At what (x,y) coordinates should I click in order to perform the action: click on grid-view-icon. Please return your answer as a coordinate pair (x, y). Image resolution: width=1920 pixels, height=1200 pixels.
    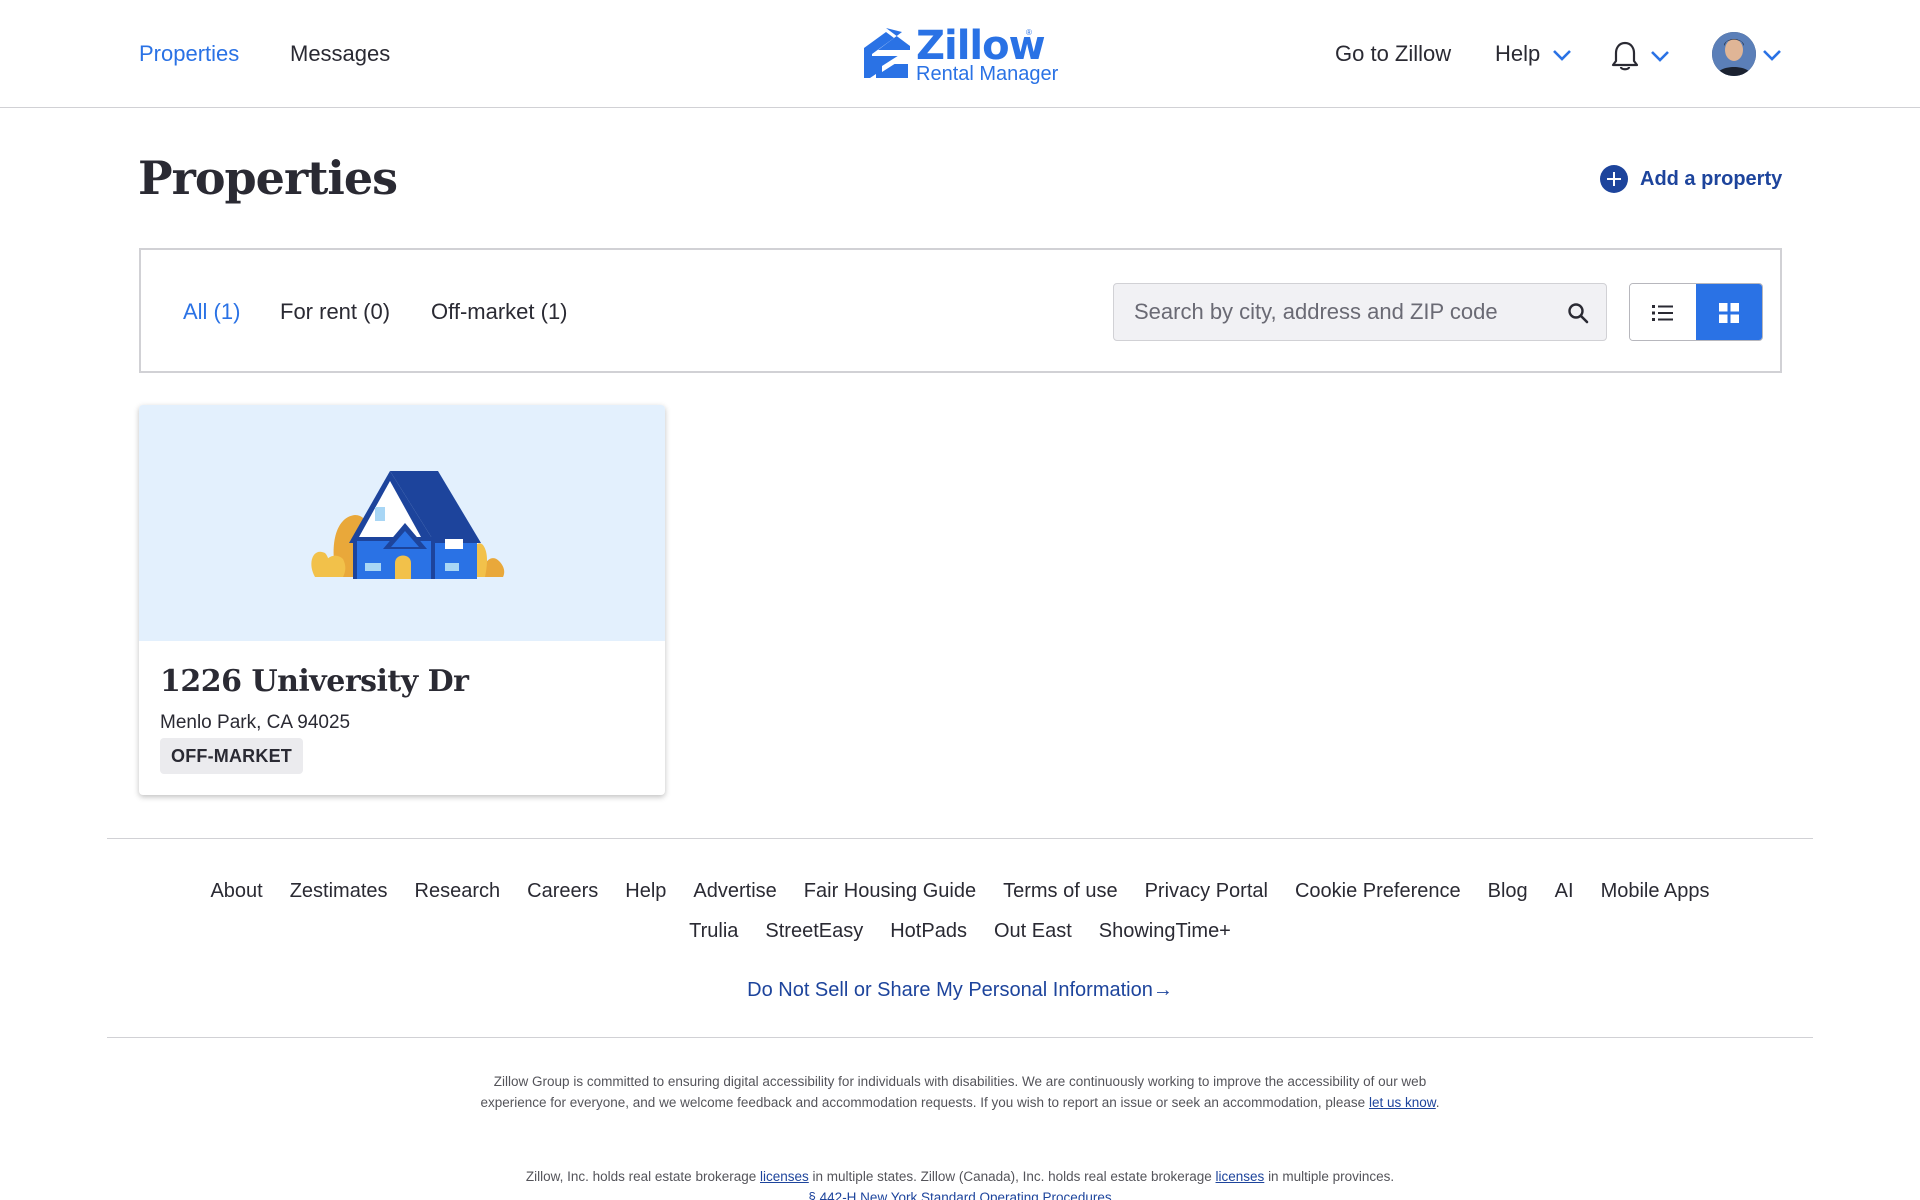
    Looking at the image, I should click on (1729, 313).